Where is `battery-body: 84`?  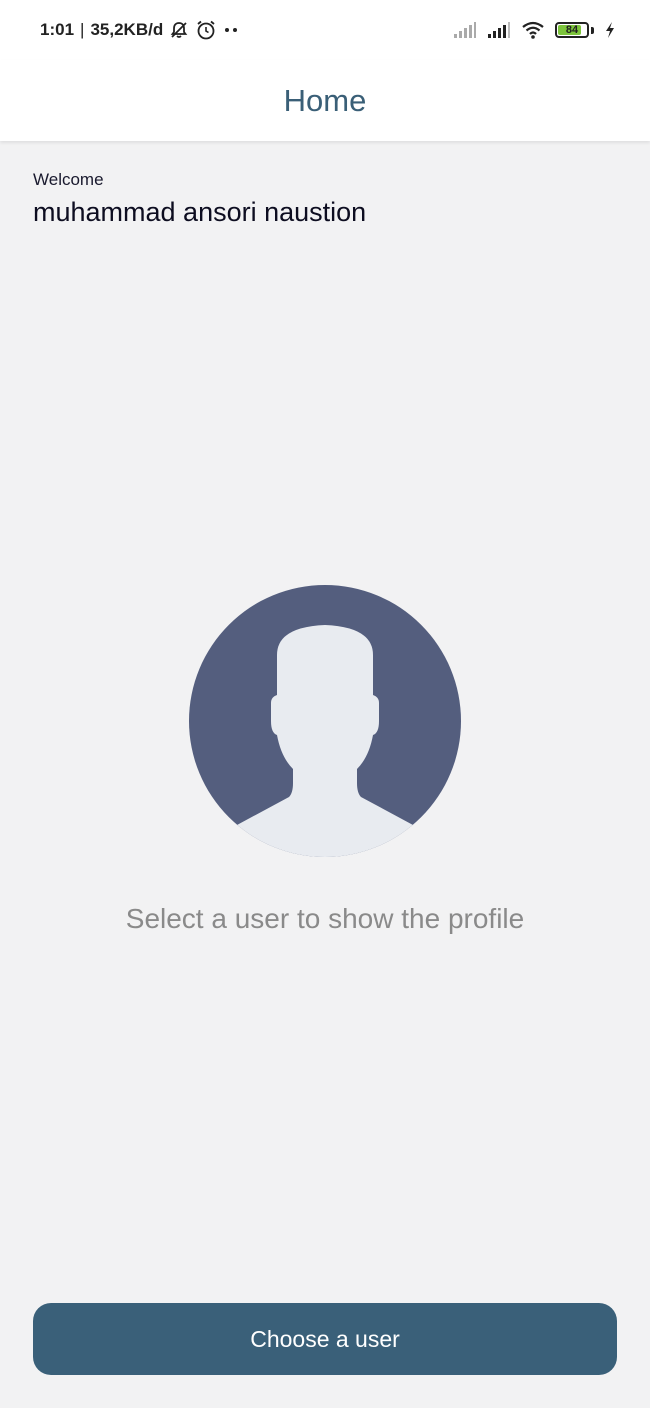
battery-body: 84 is located at coordinates (572, 30).